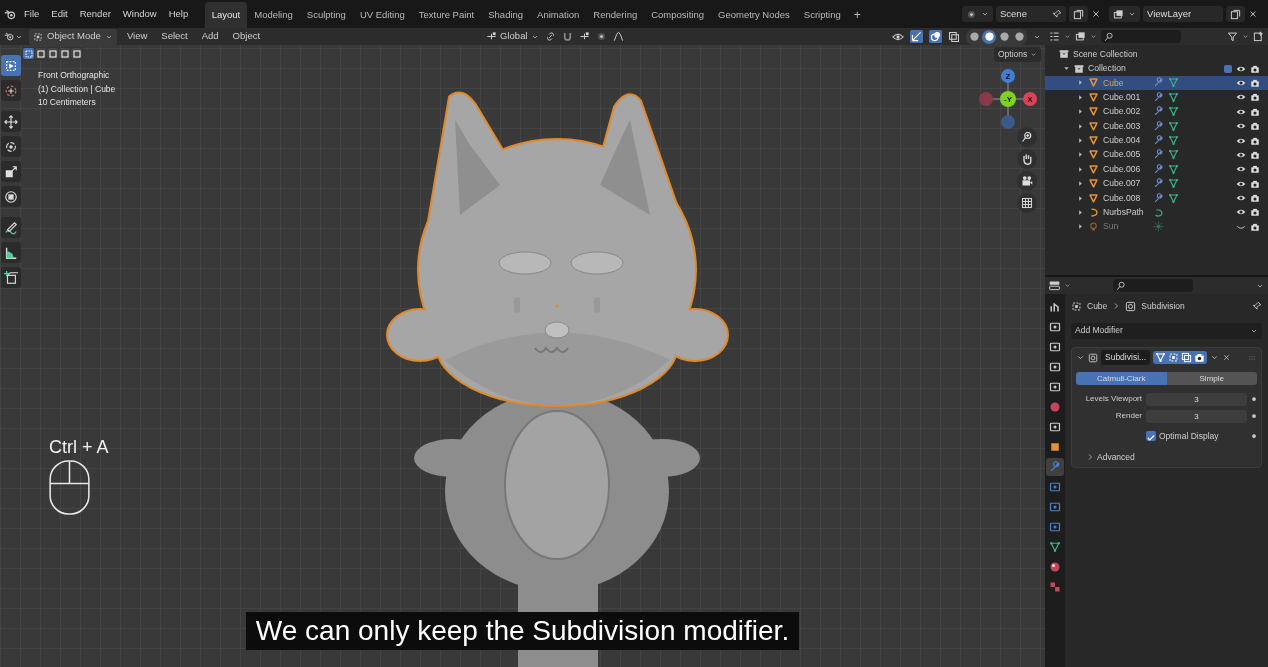  Describe the element at coordinates (754, 14) in the screenshot. I see `workspace-tab: Geometry Nodes` at that location.